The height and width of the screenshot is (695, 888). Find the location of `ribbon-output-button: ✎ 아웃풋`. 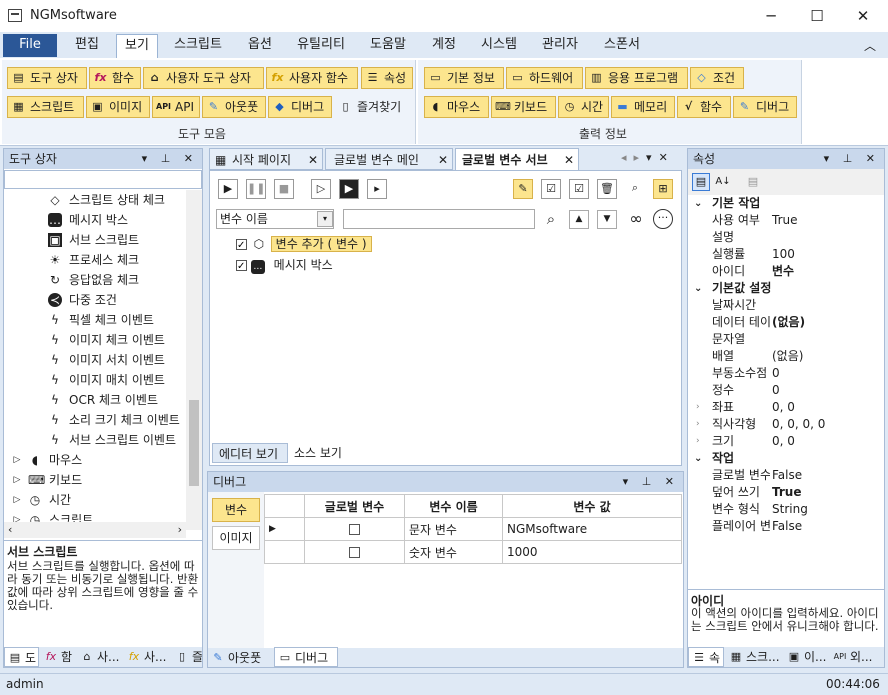

ribbon-output-button: ✎ 아웃풋 is located at coordinates (234, 107).